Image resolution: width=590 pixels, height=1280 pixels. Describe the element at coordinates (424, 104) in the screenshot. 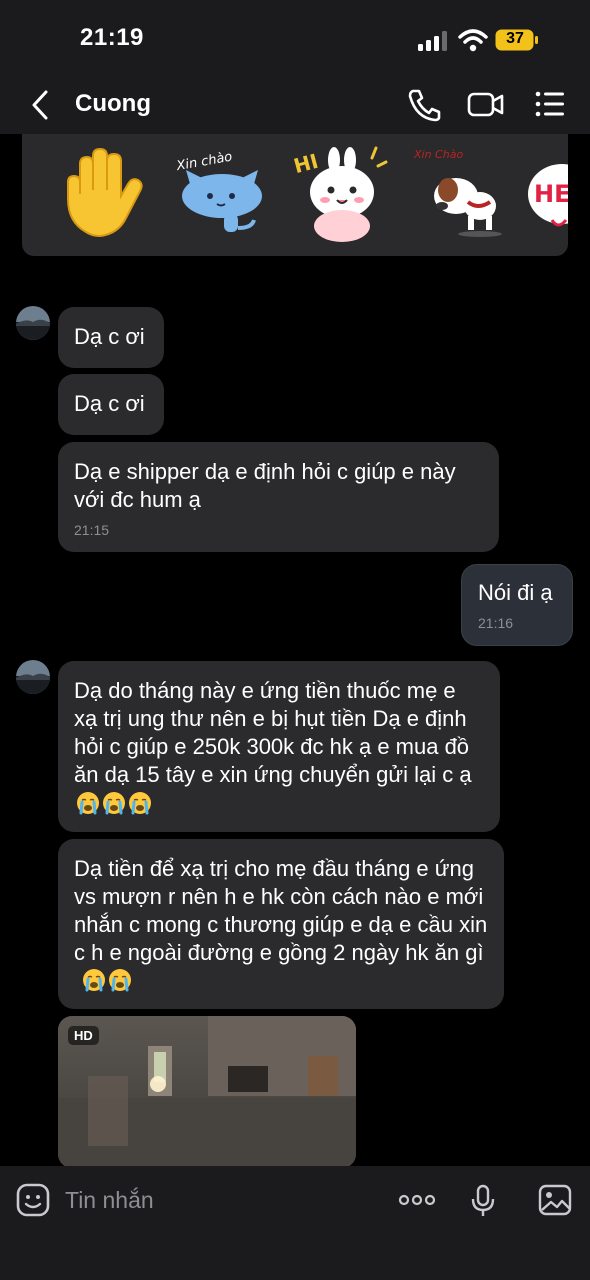

I see `phone-icon` at that location.